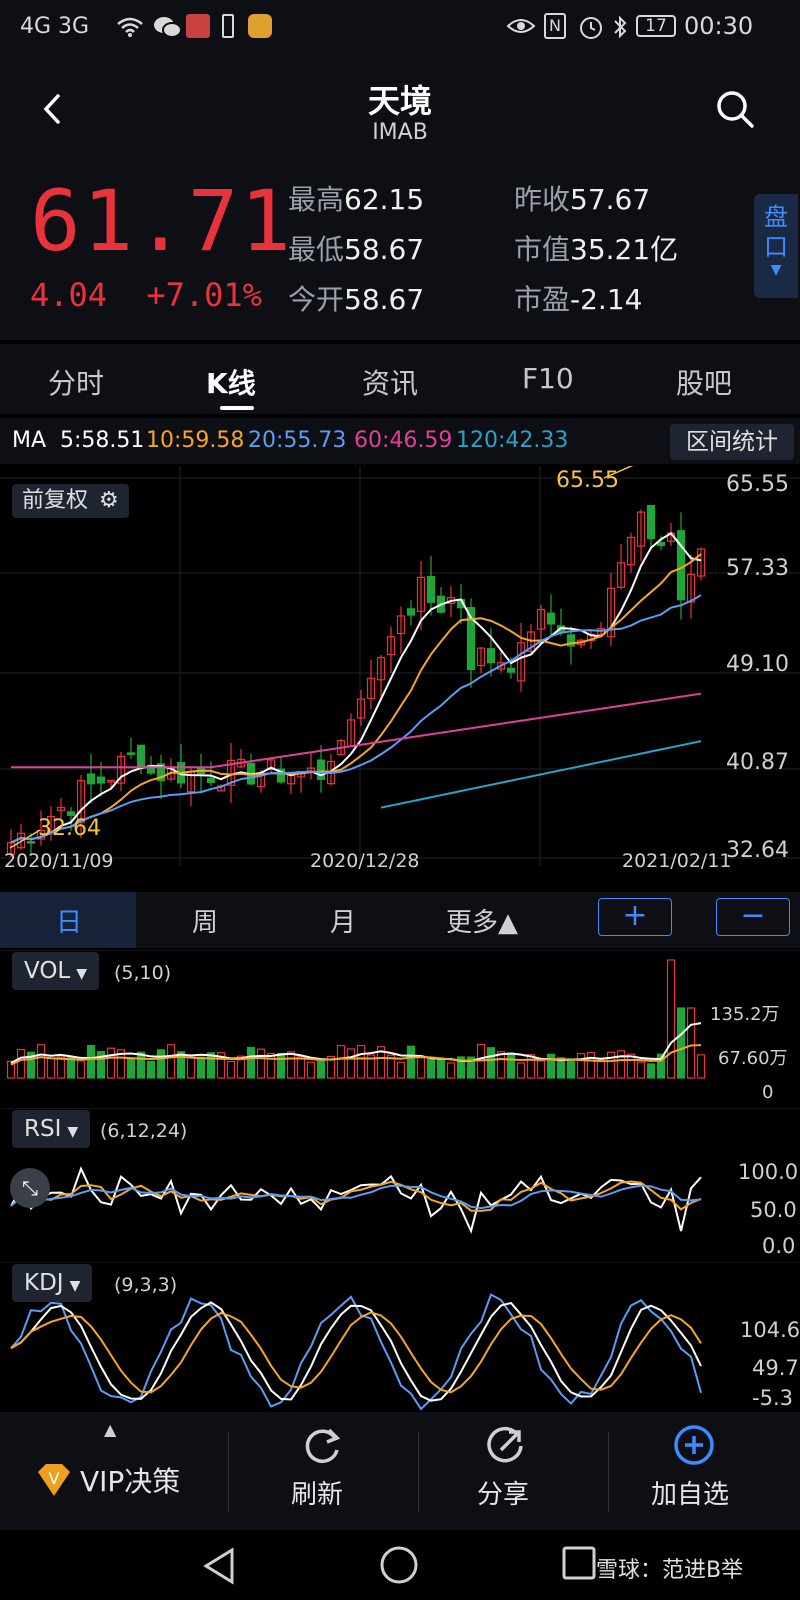 The height and width of the screenshot is (1600, 800). Describe the element at coordinates (356, 199) in the screenshot. I see `stat-high: 最高62.15` at that location.